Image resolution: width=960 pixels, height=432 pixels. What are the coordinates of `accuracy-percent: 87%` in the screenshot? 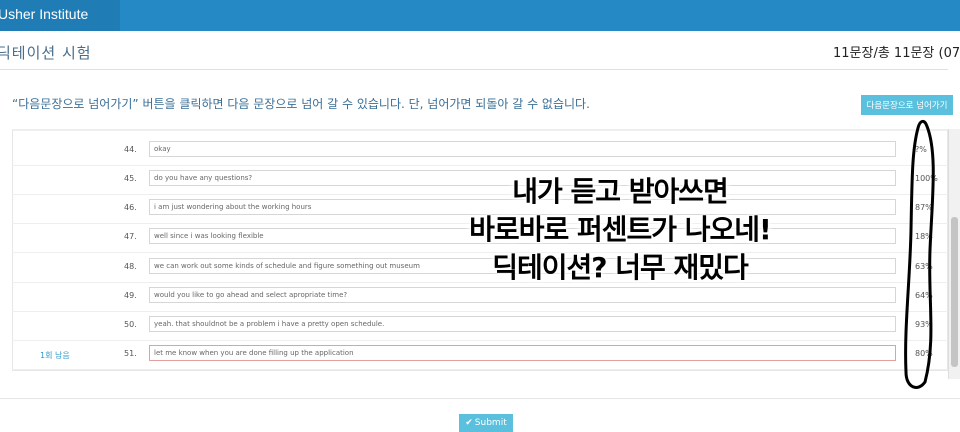 It's located at (924, 207).